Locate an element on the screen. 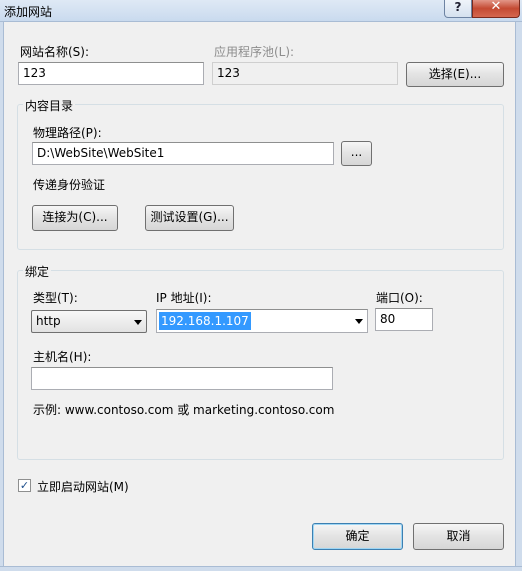 The height and width of the screenshot is (571, 522). content-directory-title: 内容目录 is located at coordinates (49, 105).